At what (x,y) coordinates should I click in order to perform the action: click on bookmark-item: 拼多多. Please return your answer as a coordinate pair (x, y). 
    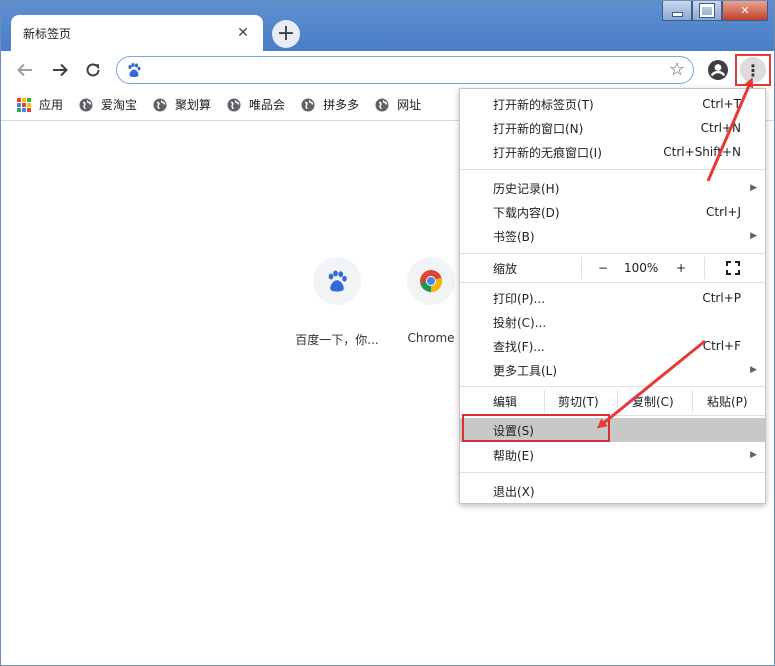
    Looking at the image, I should click on (330, 104).